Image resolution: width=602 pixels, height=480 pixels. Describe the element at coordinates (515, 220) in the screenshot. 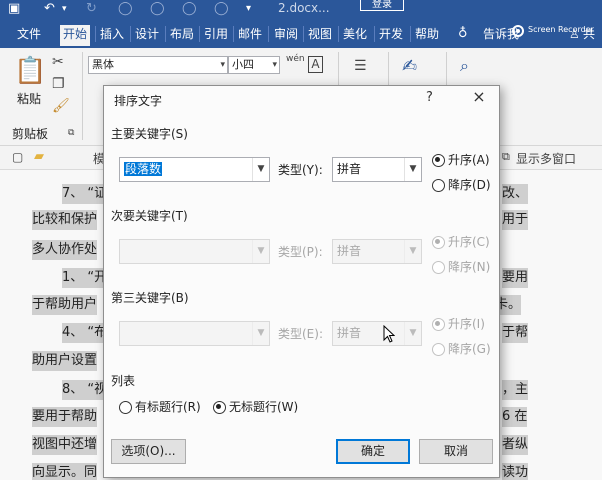

I see `document-line-fragment: 用于` at that location.